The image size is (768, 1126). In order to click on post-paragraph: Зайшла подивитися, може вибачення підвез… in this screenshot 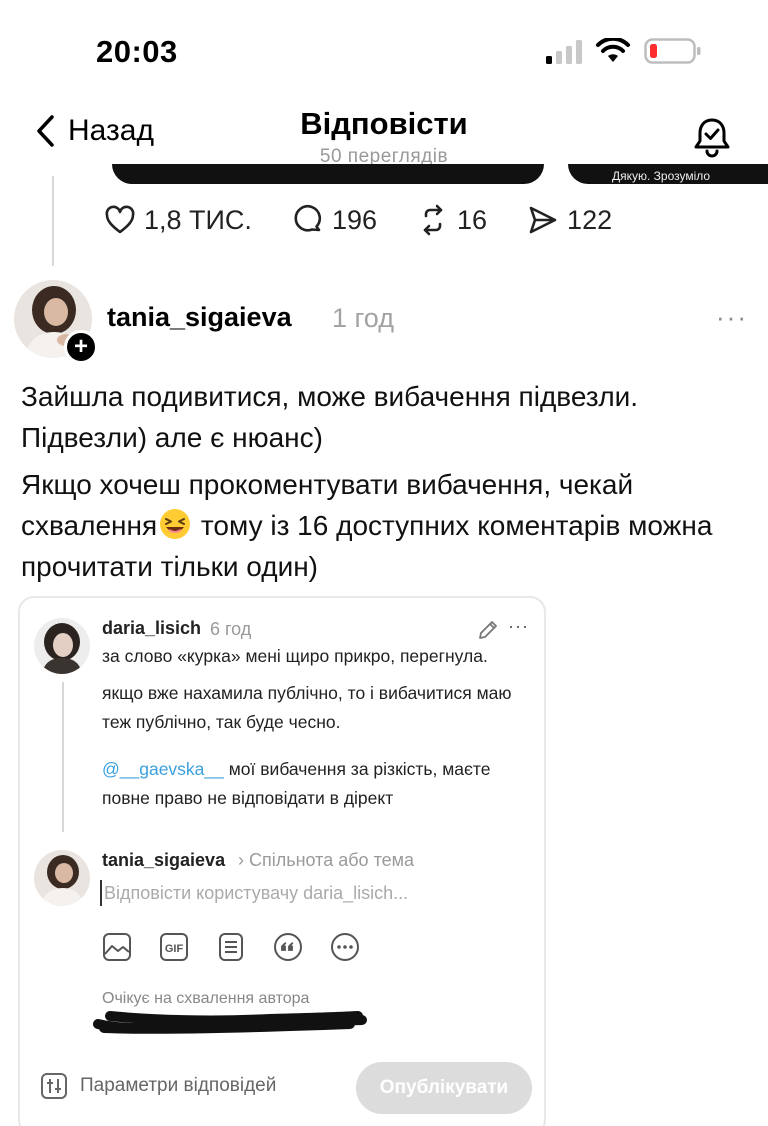, I will do `click(330, 417)`.